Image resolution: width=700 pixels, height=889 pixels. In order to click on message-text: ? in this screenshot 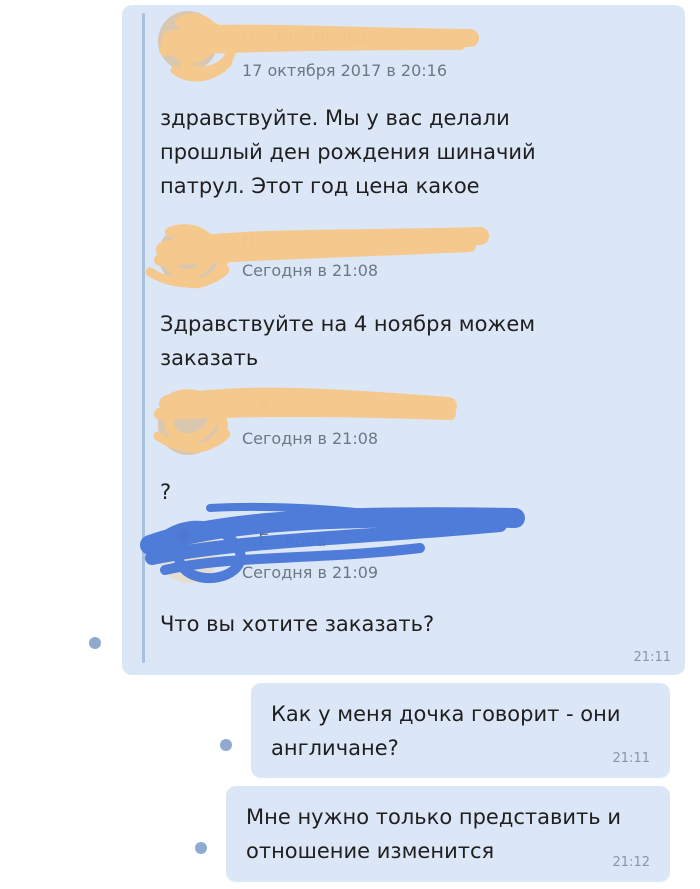, I will do `click(166, 492)`.